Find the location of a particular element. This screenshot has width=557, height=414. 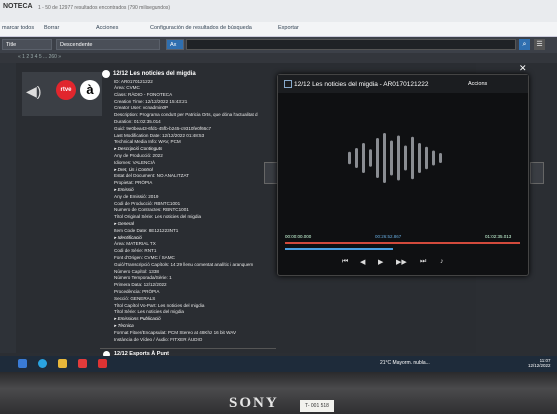

actions-menu: Acciones is located at coordinates (107, 28).